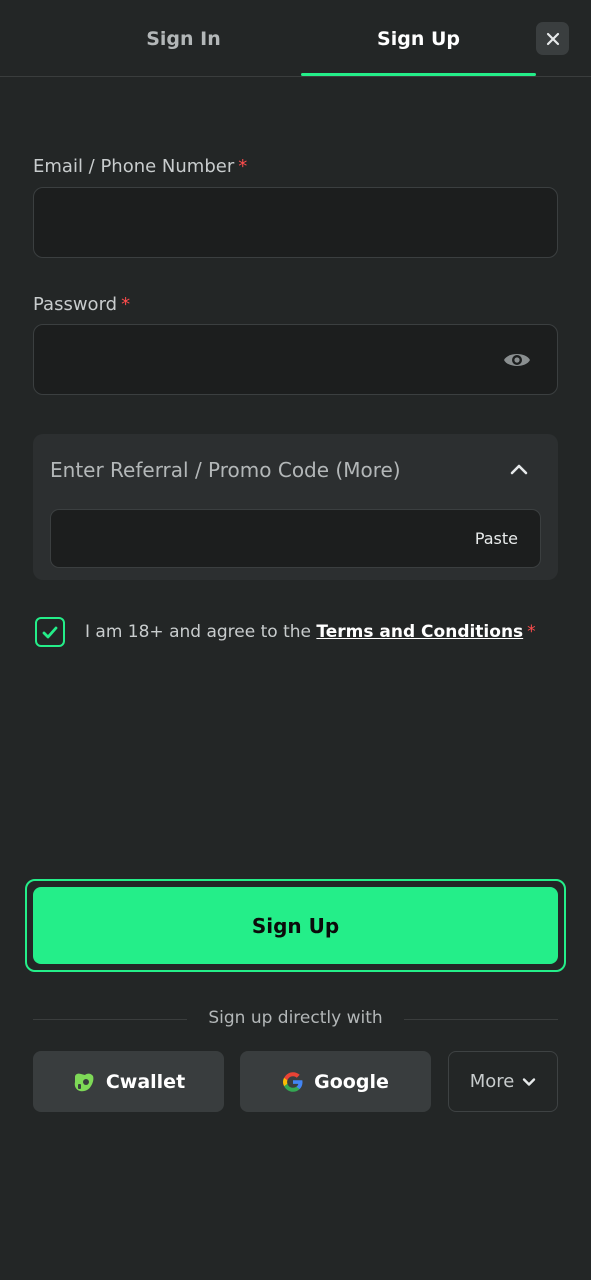  Describe the element at coordinates (481, 1019) in the screenshot. I see `divider-right` at that location.